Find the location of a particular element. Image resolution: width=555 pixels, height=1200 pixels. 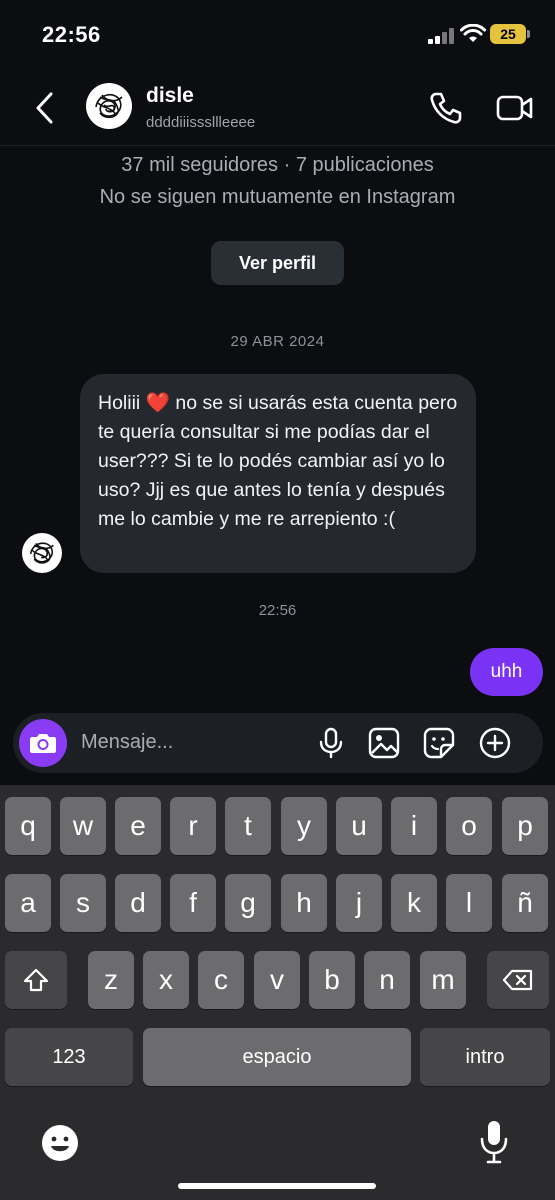

avatar is located at coordinates (109, 106).